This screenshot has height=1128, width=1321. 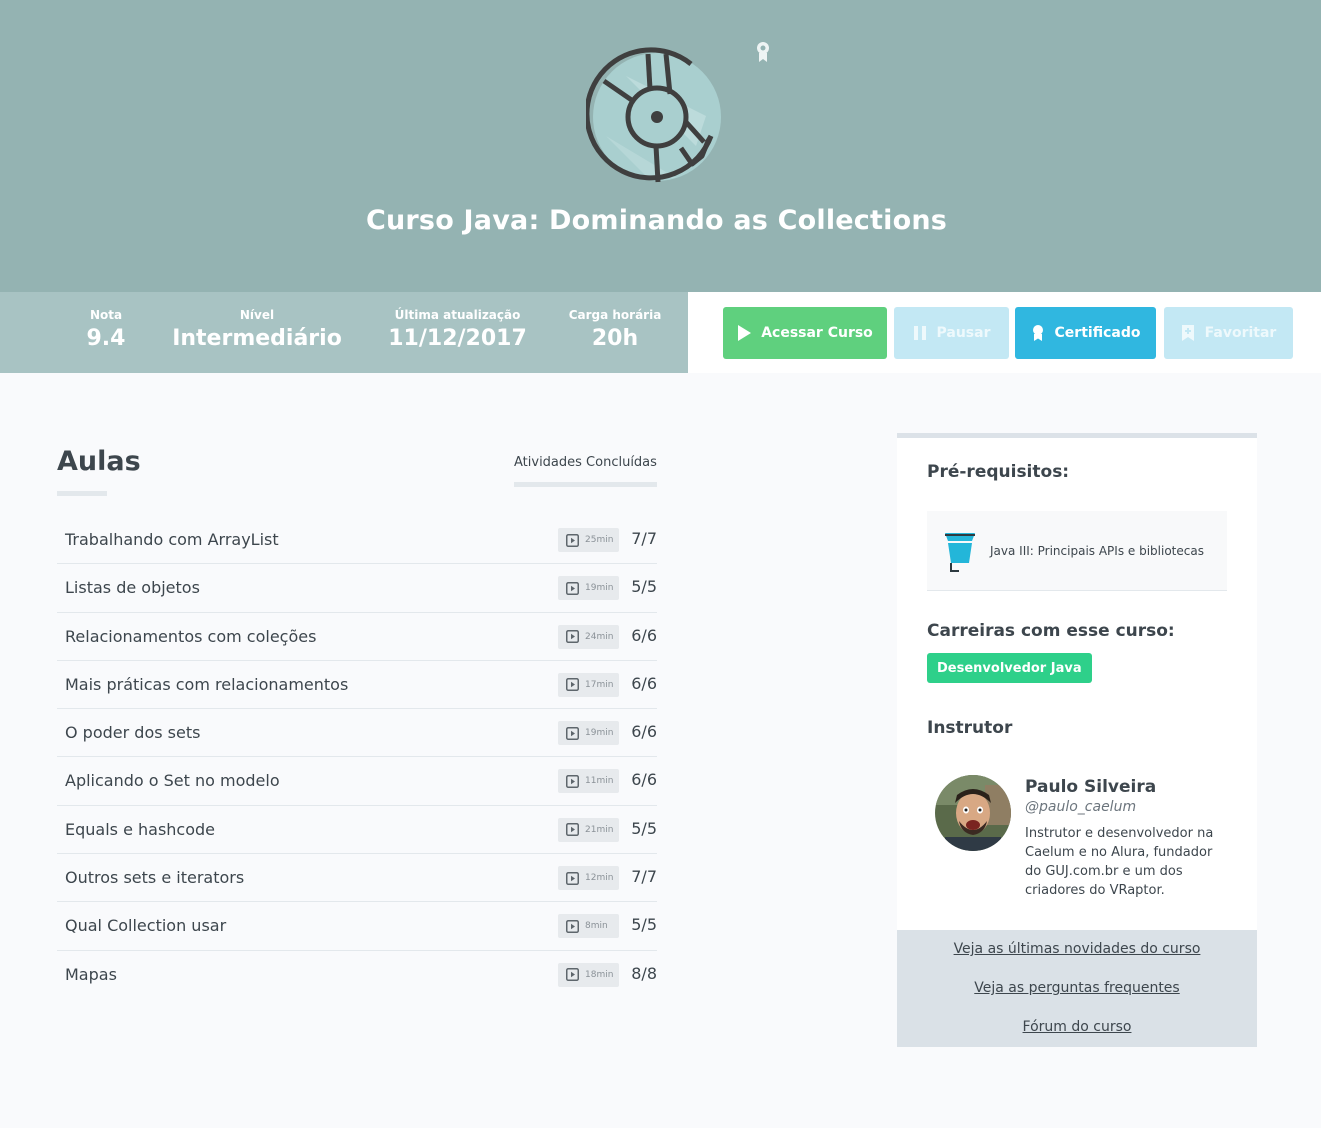 I want to click on lesson-progress: 8/8, so click(x=644, y=973).